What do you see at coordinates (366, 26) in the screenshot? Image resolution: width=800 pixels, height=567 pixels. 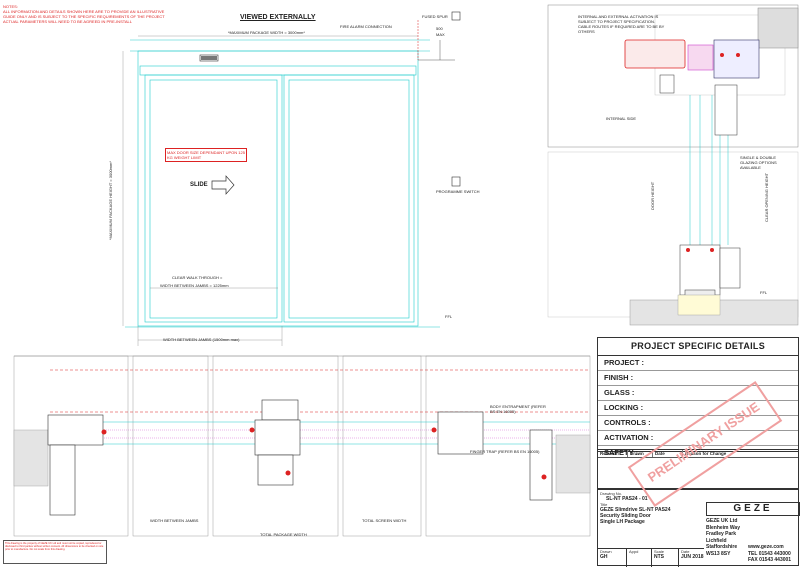 I see `fire-alarm-label: FIRE ALARM CONNECTION` at bounding box center [366, 26].